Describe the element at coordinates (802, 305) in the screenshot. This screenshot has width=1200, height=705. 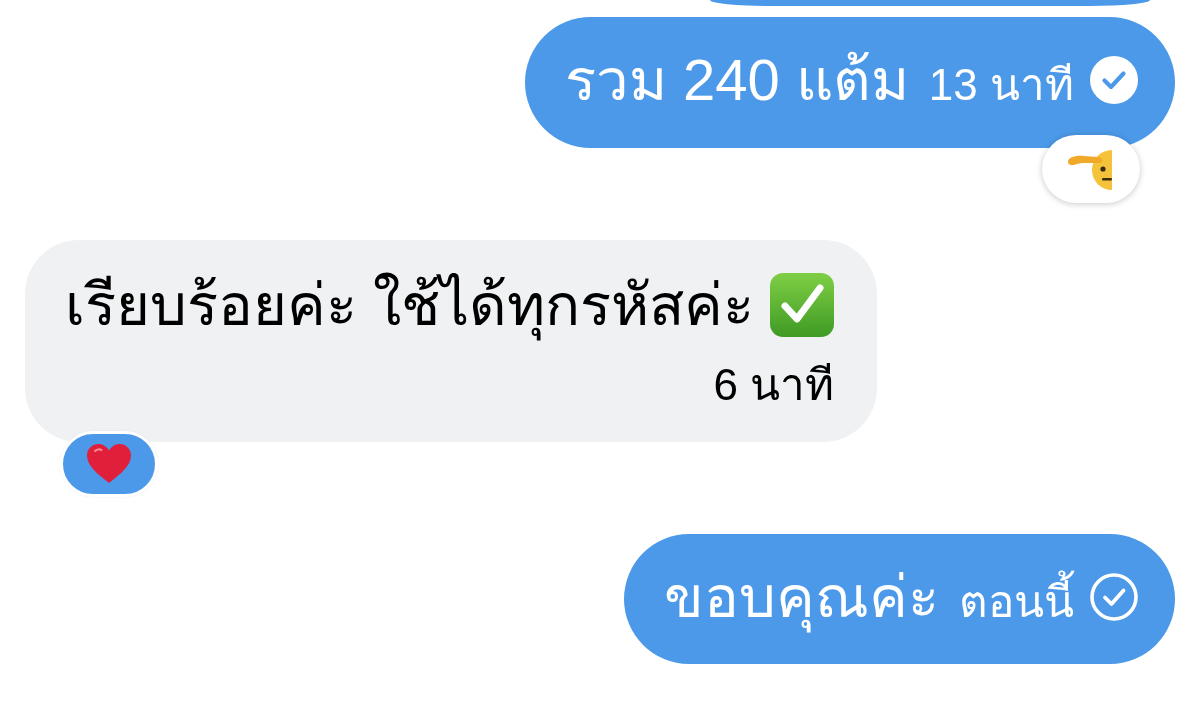
I see `check-mark-icon` at that location.